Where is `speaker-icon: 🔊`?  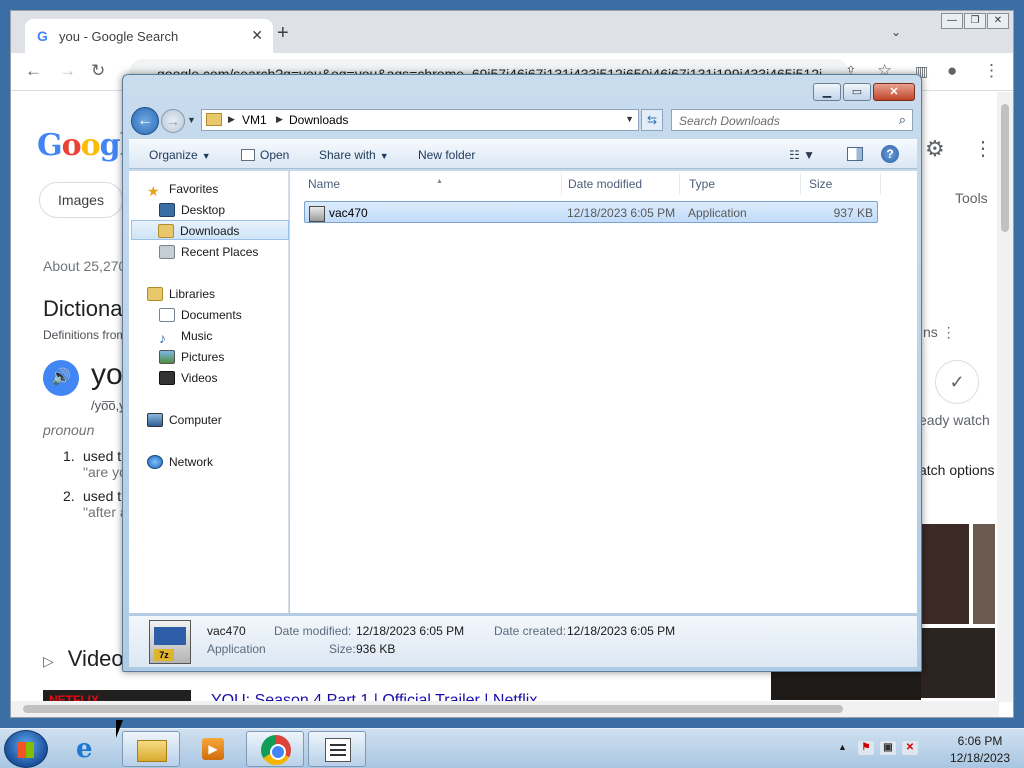
speaker-icon: 🔊 is located at coordinates (61, 378).